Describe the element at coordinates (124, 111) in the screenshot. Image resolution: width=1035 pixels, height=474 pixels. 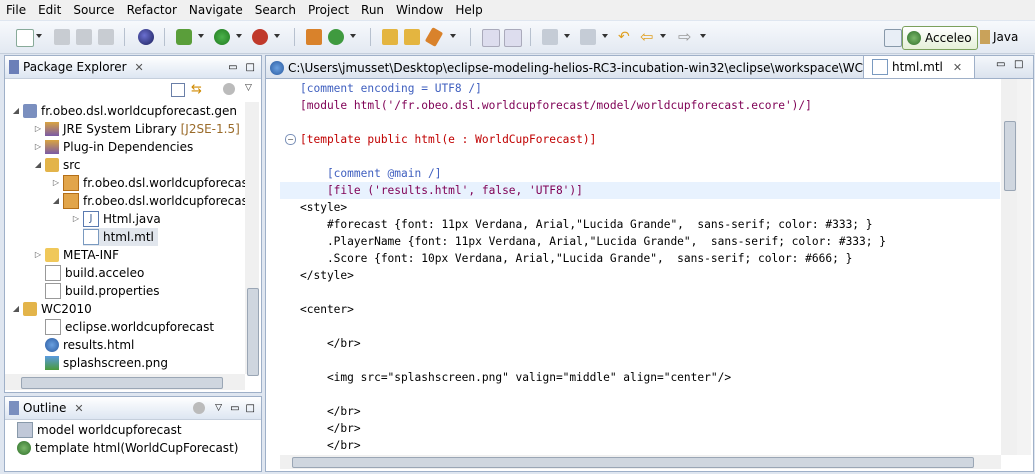
I see `tree-item-project-gen: ◢ fr.obeo.dsl.worldcupforecast.gen` at that location.